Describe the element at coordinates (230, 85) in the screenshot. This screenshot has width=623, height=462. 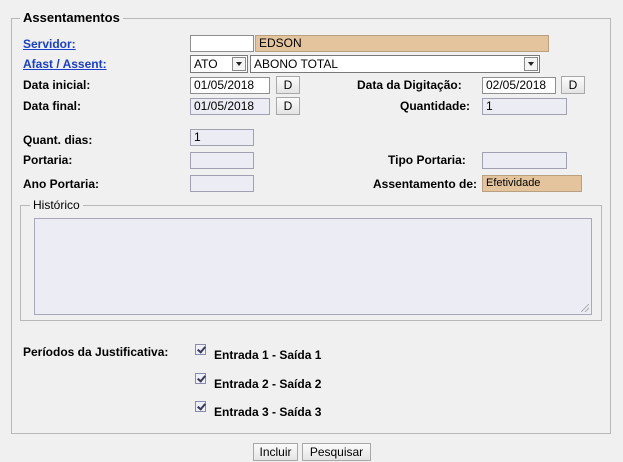
I see `data-inicial-input: 01/05/2018` at that location.